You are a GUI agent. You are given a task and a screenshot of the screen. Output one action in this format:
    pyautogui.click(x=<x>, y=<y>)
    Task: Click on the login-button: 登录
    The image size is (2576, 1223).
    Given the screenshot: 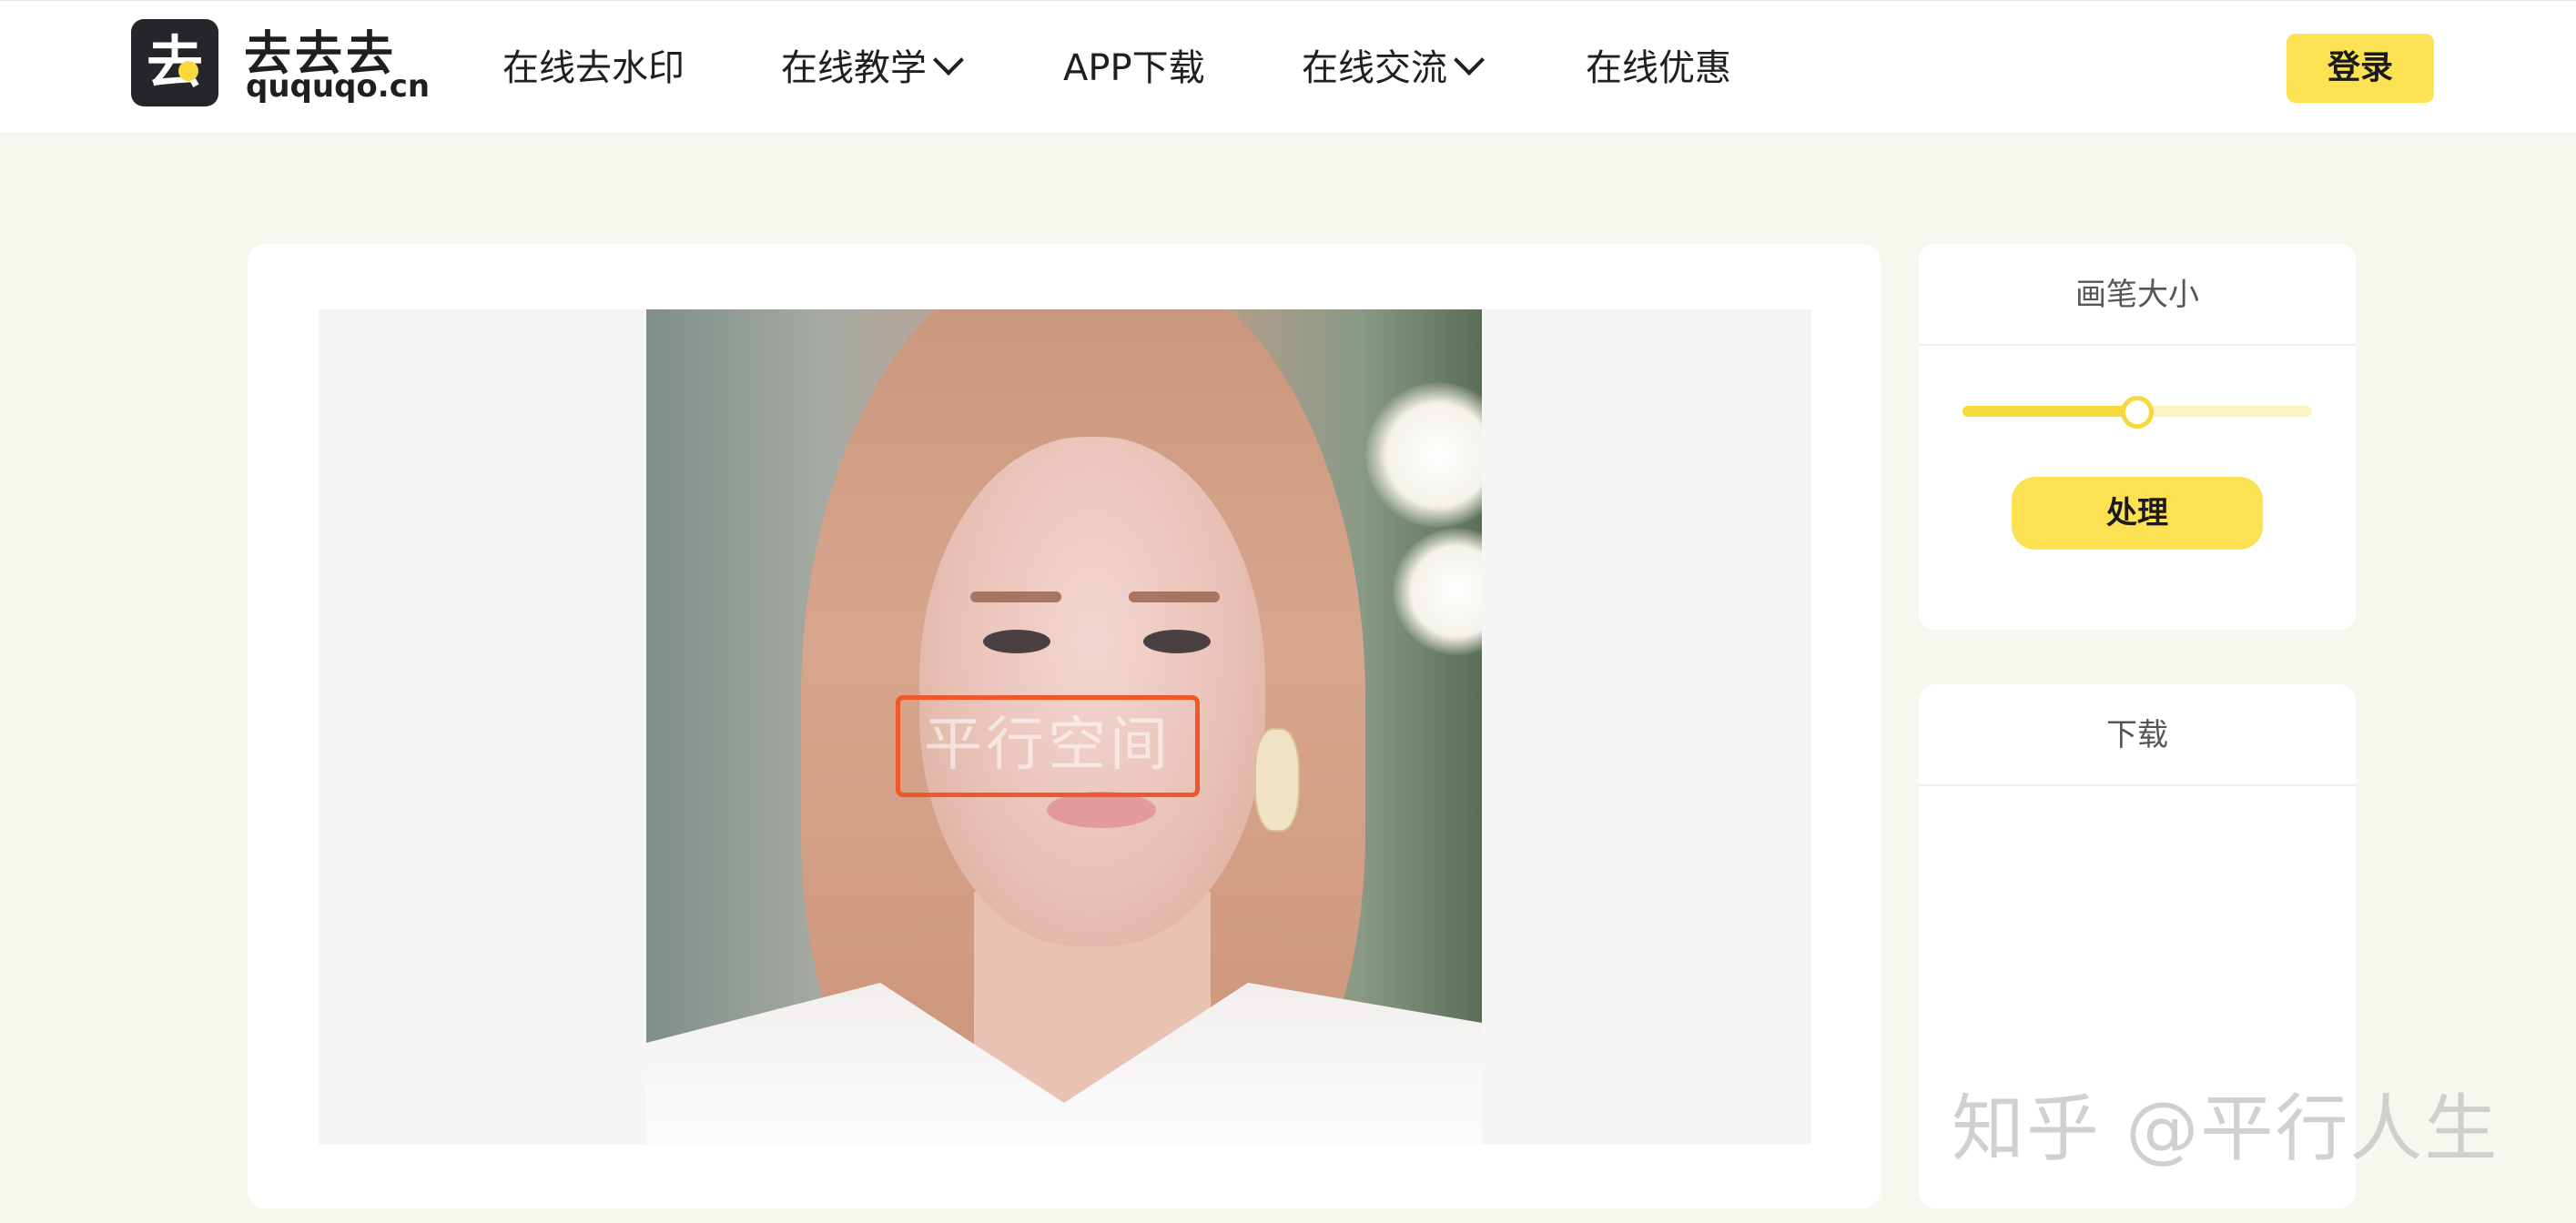 What is the action you would take?
    pyautogui.click(x=2360, y=68)
    